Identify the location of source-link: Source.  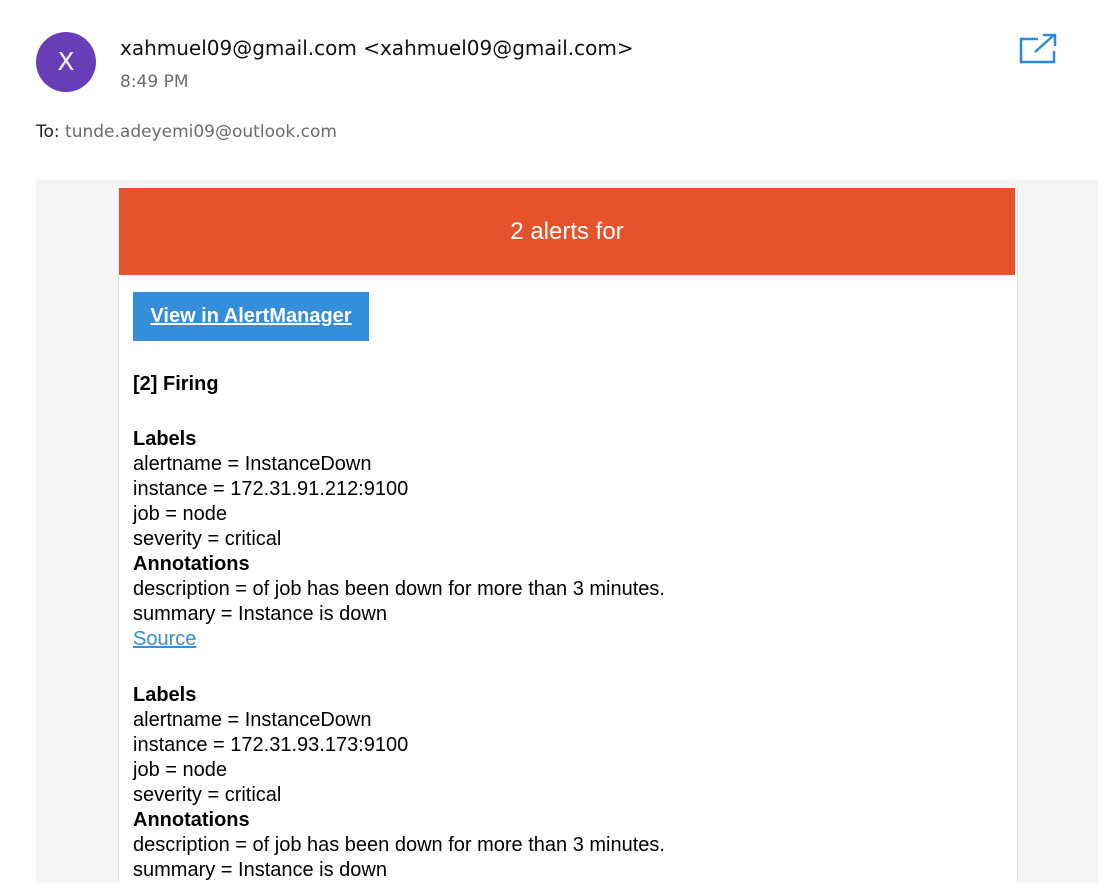
(164, 639).